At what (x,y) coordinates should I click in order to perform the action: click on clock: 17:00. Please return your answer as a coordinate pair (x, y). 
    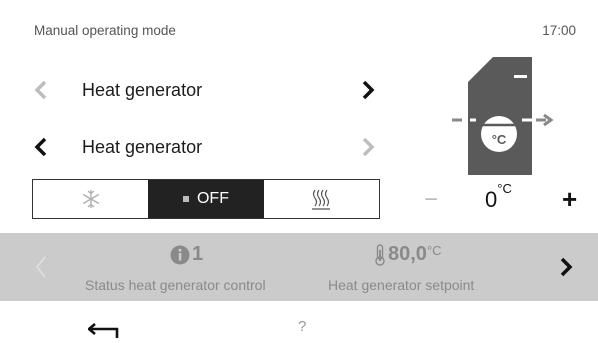
    Looking at the image, I should click on (559, 30).